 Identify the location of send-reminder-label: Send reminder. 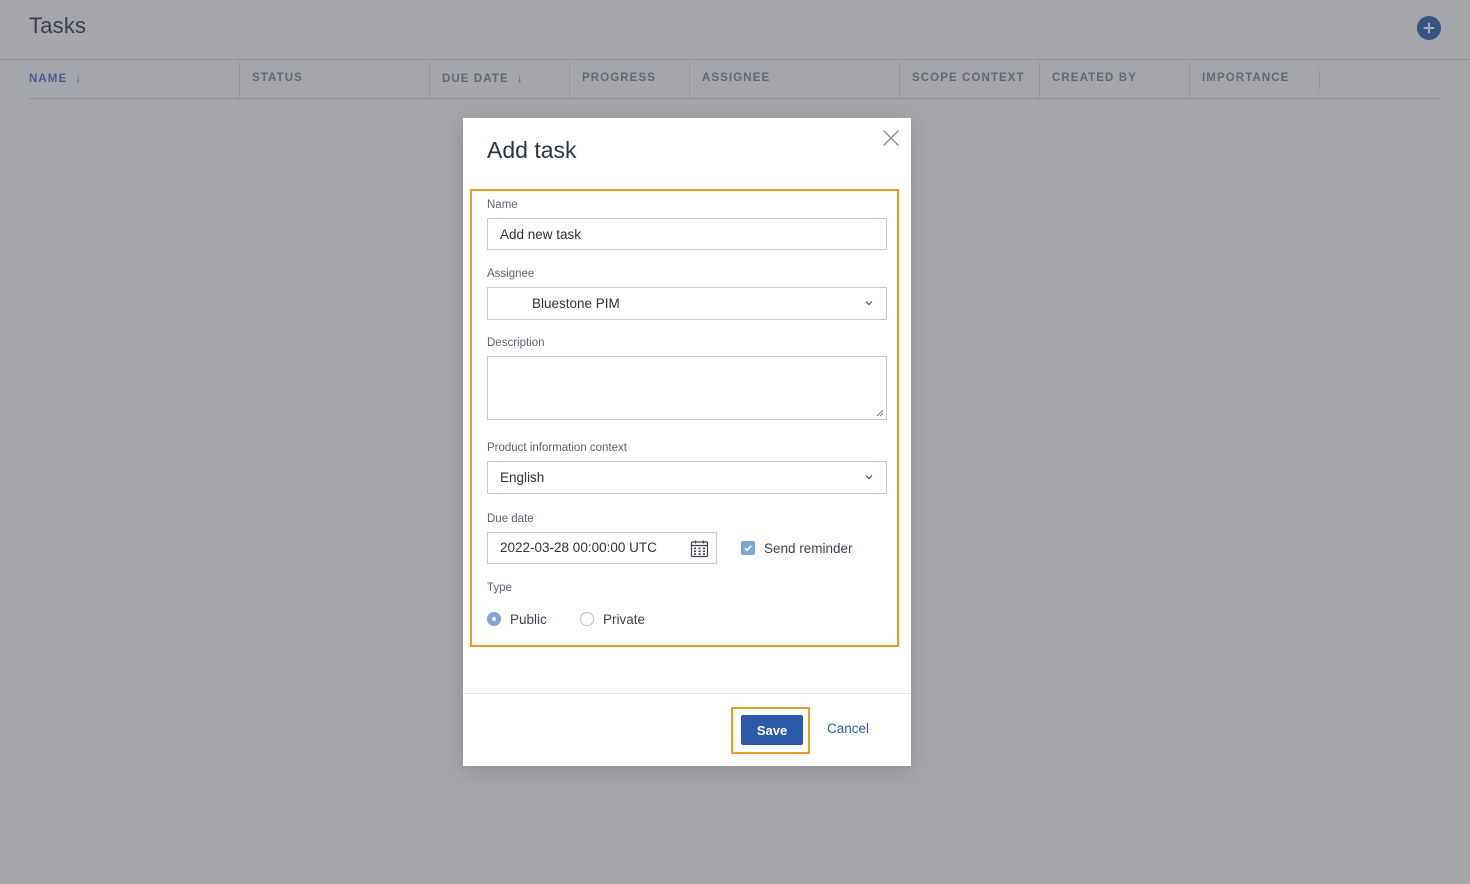
(808, 548).